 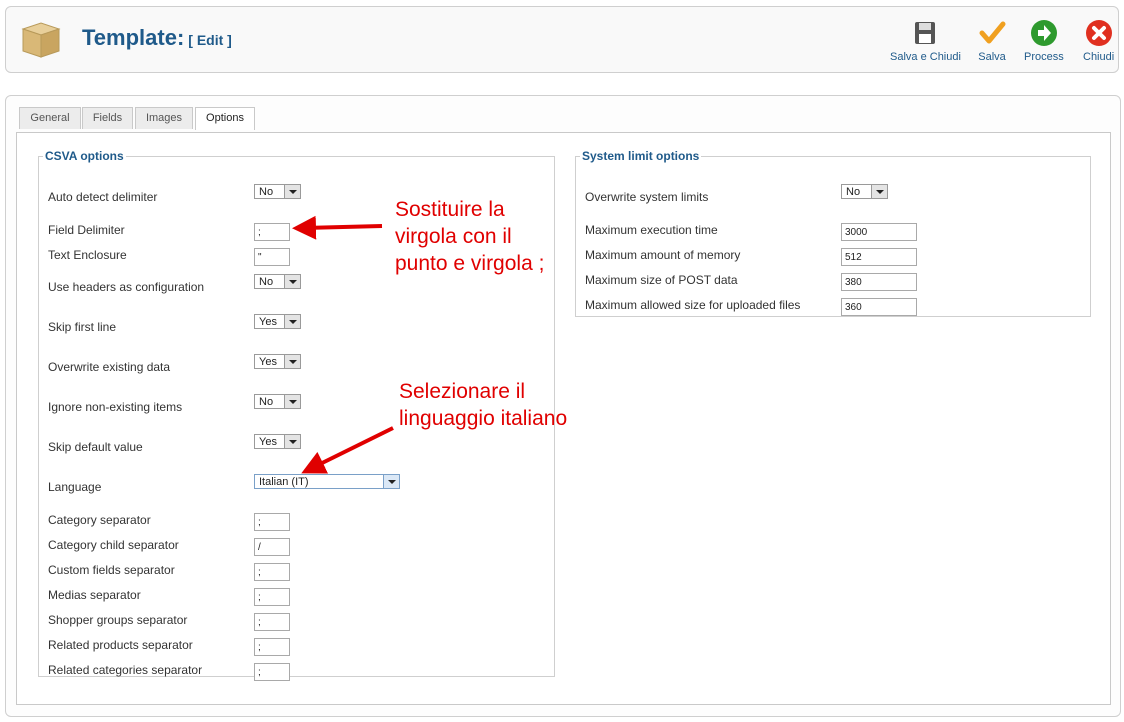 I want to click on arrow-to-field-delimiter, so click(x=337, y=227).